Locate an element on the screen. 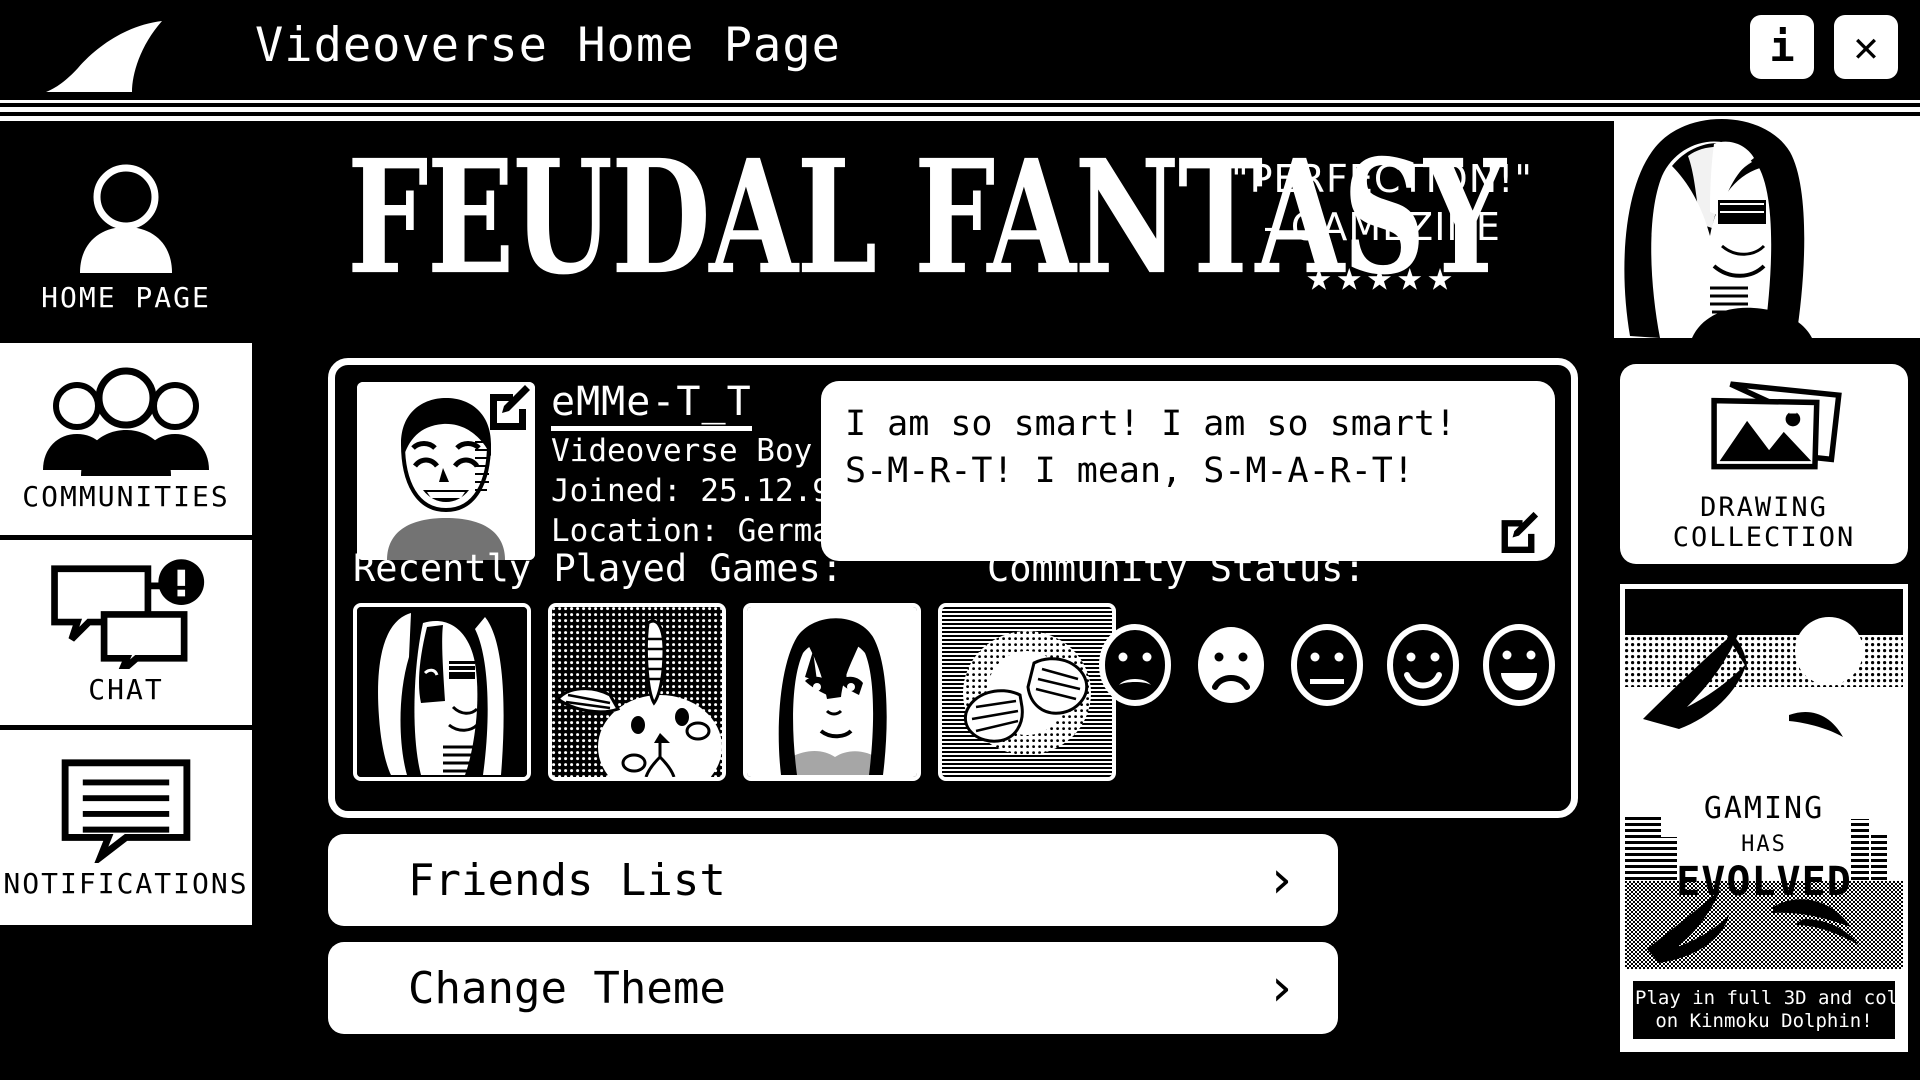 The height and width of the screenshot is (1080, 1920). people-group-icon is located at coordinates (126, 421).